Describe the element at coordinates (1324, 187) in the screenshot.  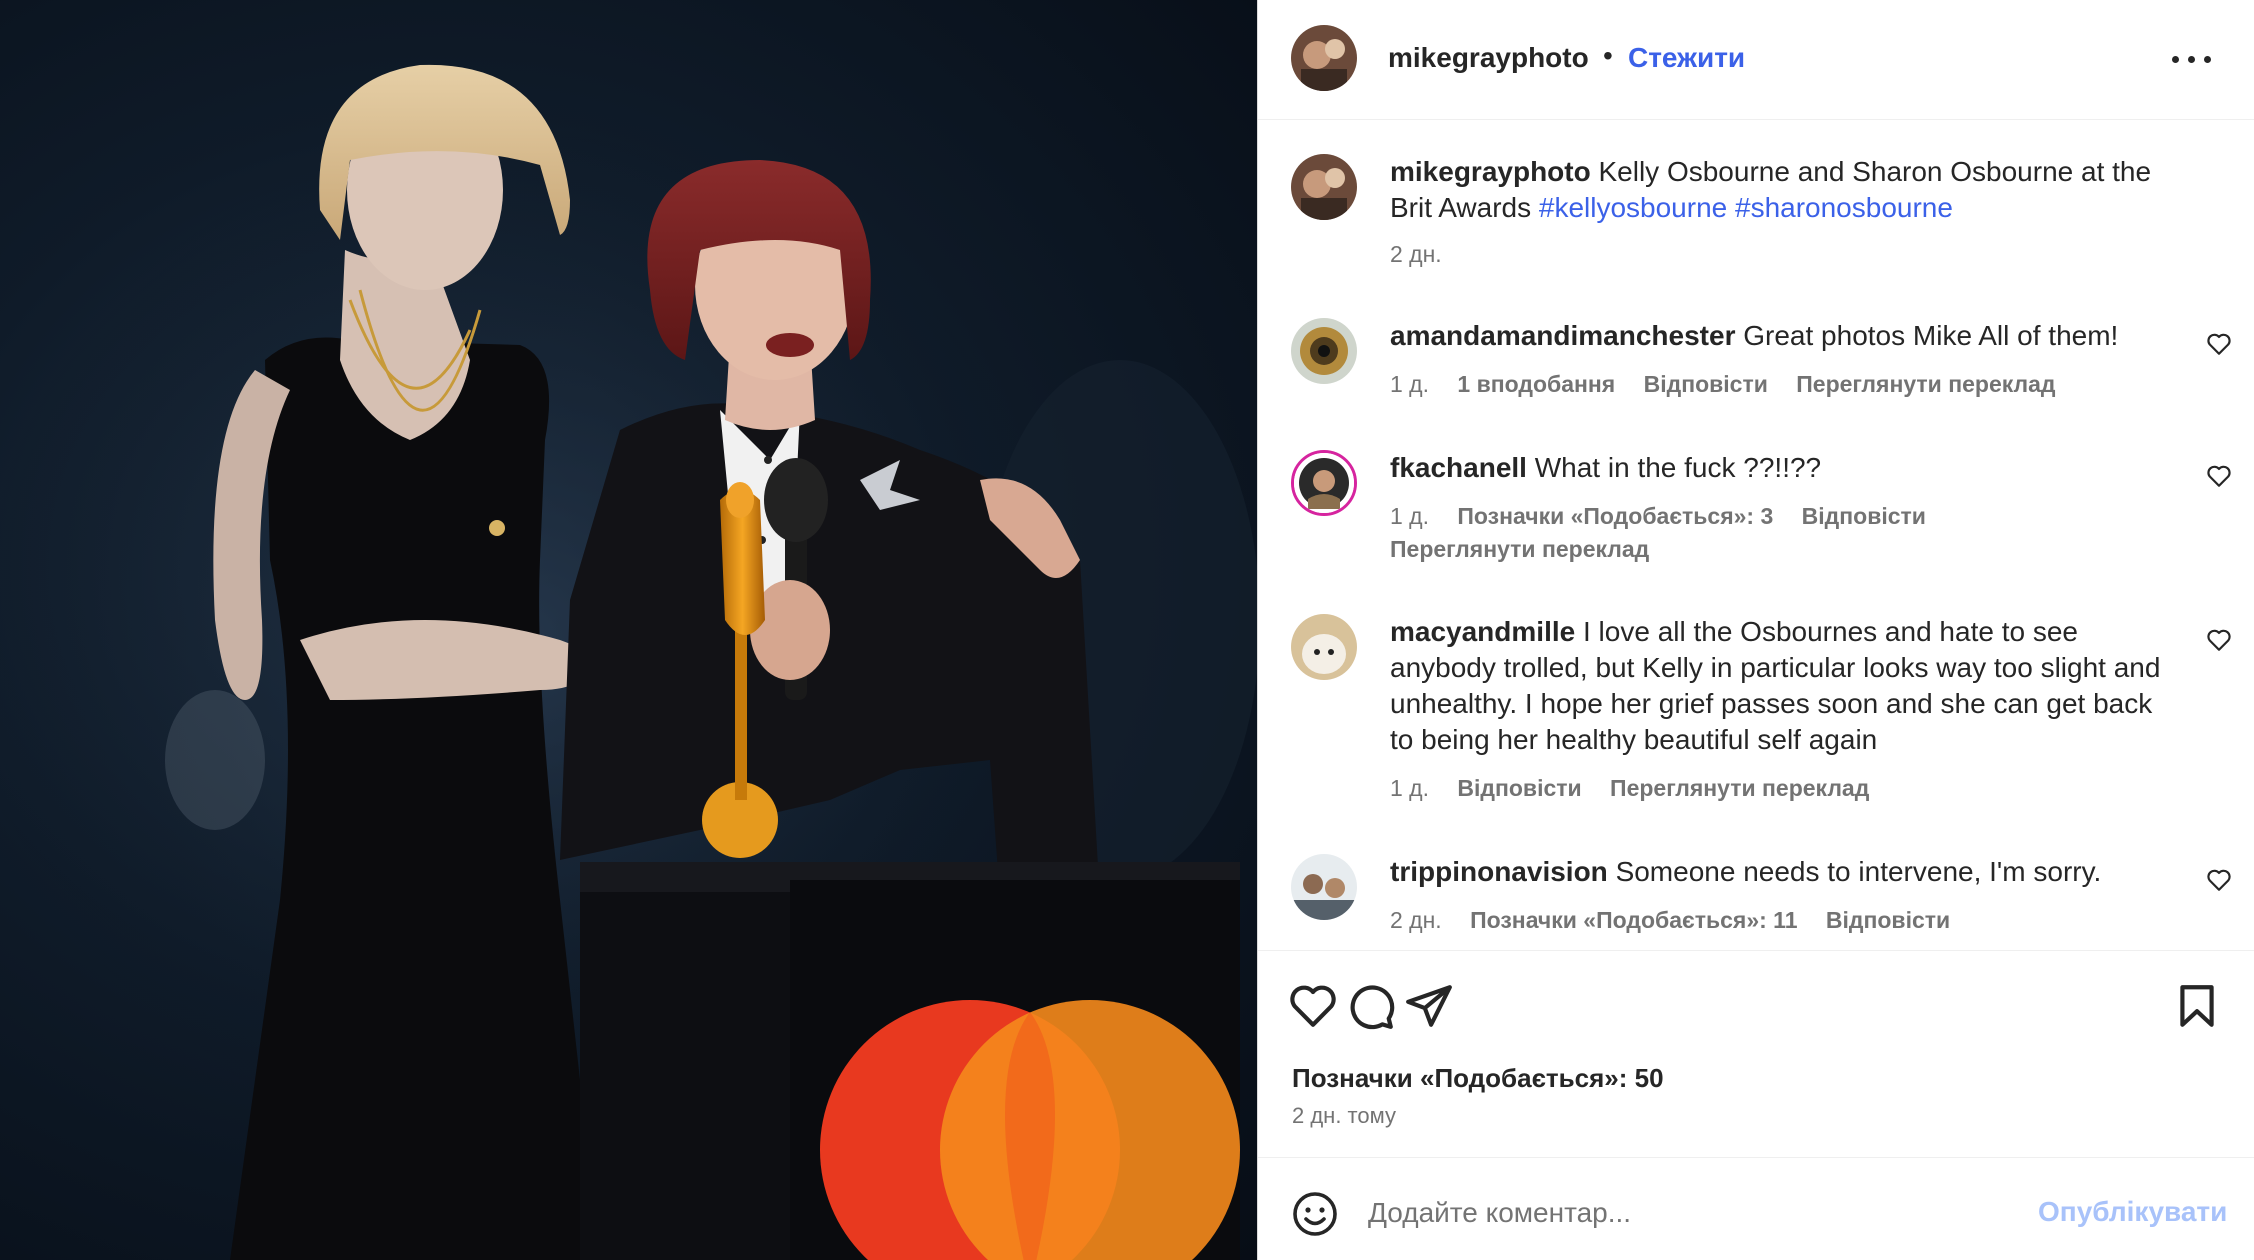
I see `caption-avatar` at that location.